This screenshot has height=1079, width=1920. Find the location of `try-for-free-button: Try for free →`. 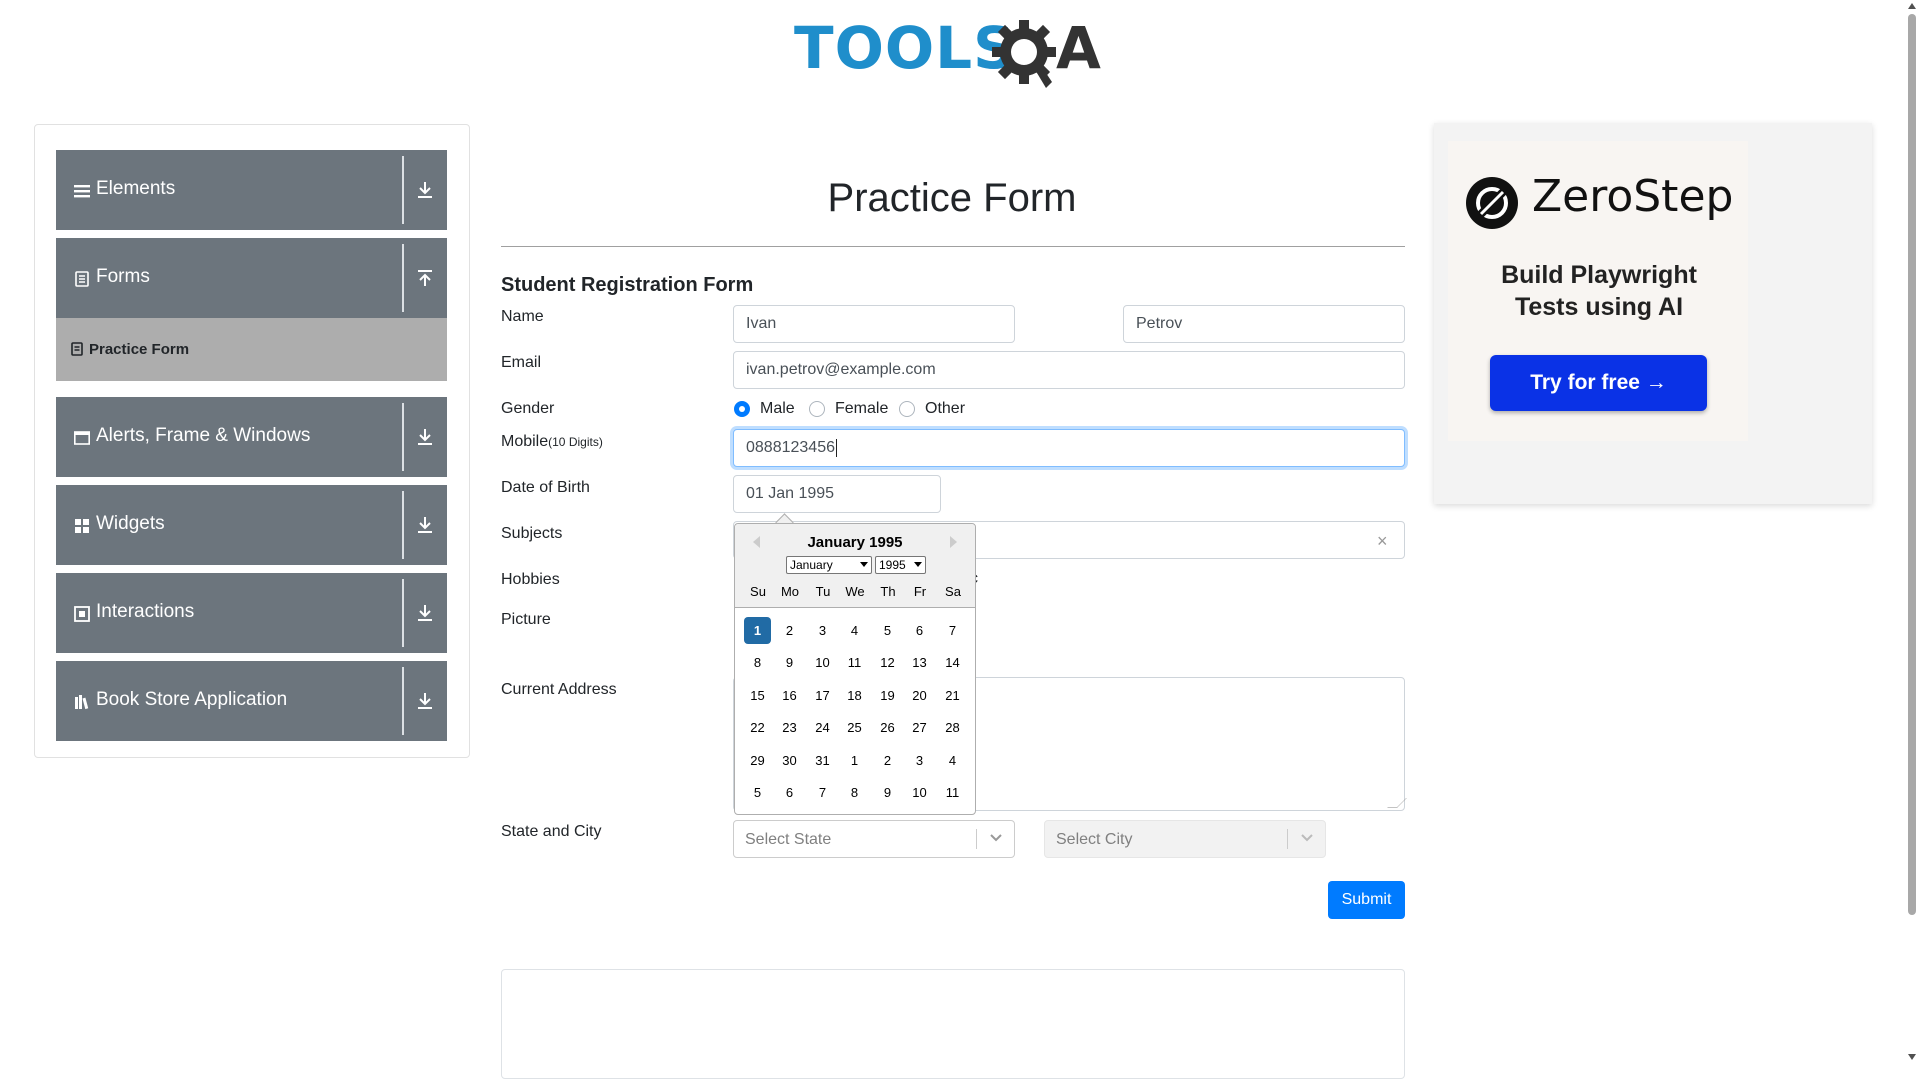

try-for-free-button: Try for free → is located at coordinates (1598, 383).